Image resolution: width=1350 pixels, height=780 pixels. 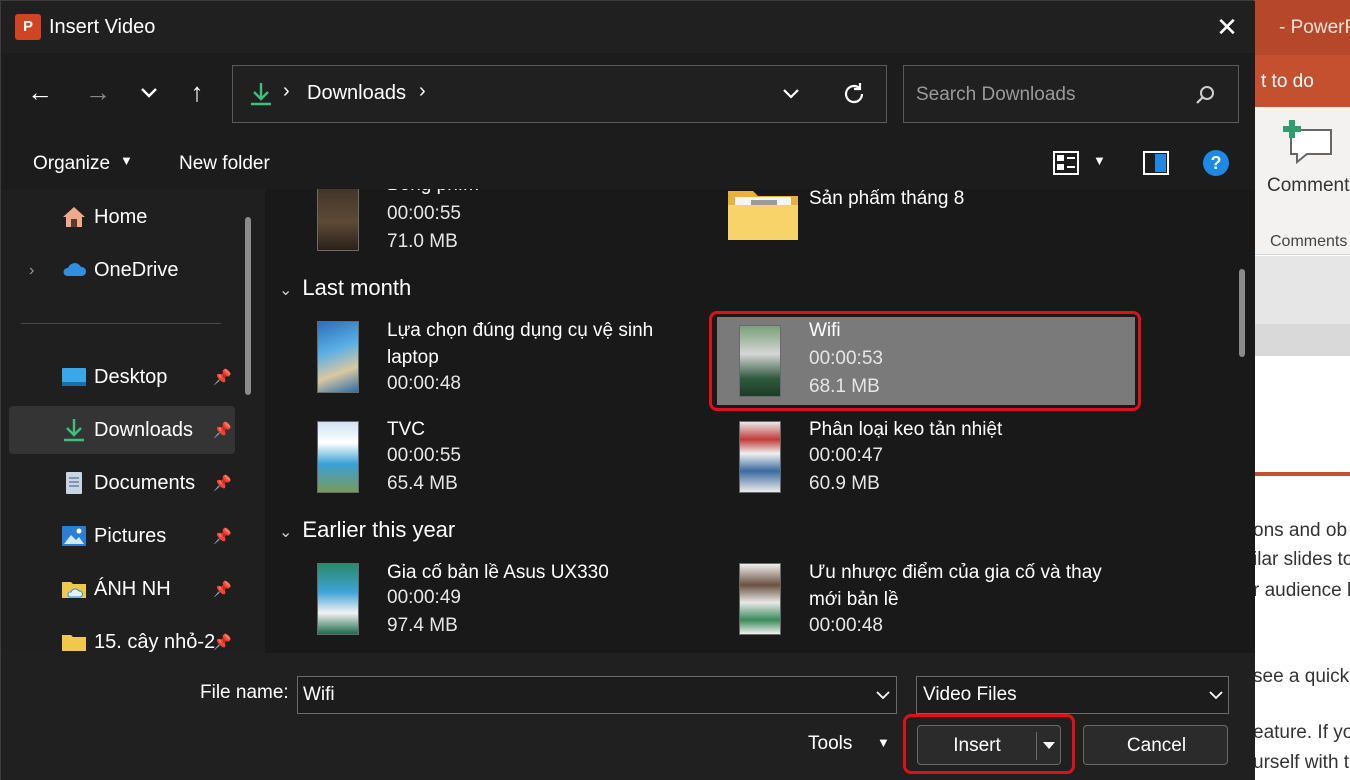 I want to click on comment-button-label: Comment, so click(x=1308, y=186).